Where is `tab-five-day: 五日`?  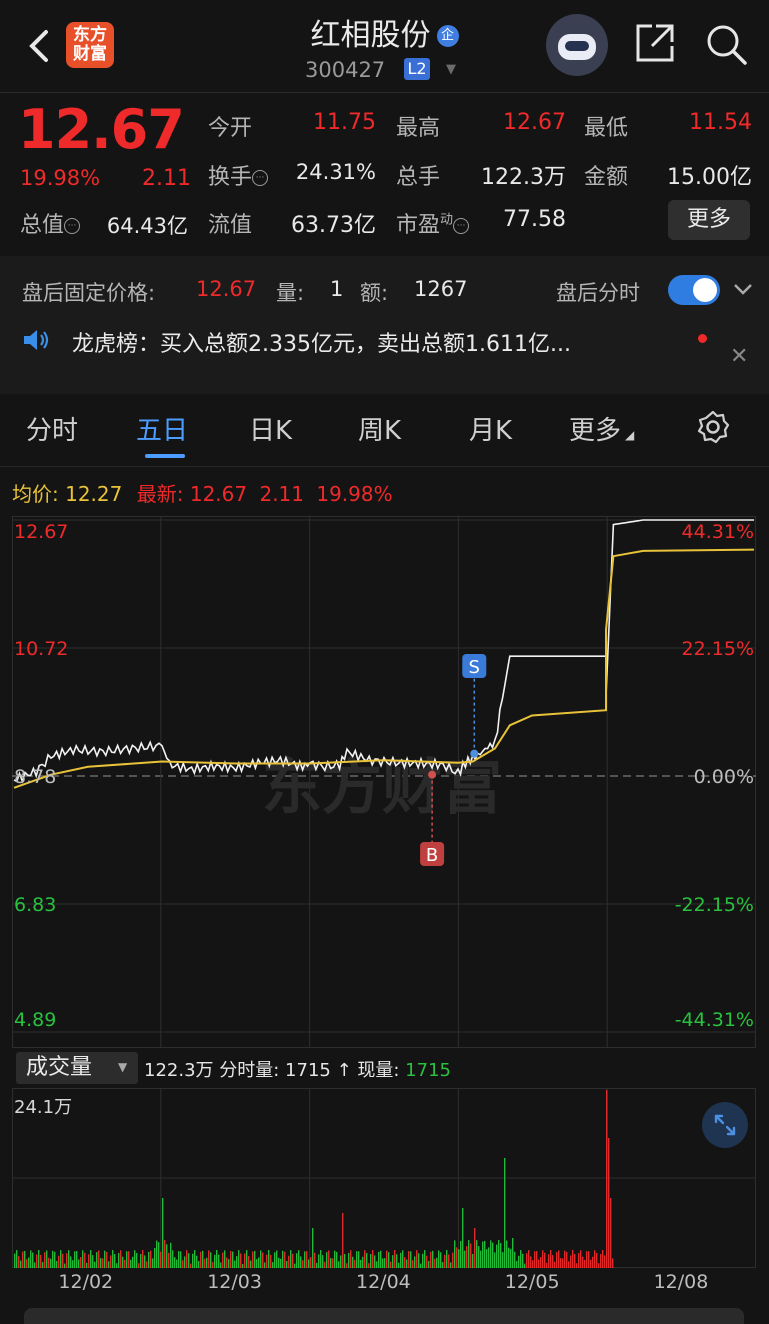
tab-five-day: 五日 is located at coordinates (162, 428).